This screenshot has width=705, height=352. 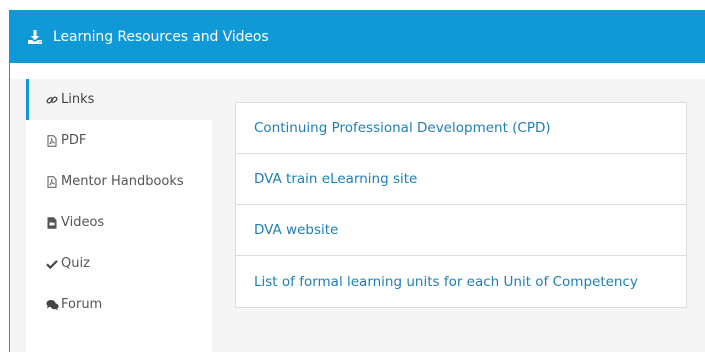 What do you see at coordinates (75, 263) in the screenshot?
I see `sidebar-item-label: Quiz` at bounding box center [75, 263].